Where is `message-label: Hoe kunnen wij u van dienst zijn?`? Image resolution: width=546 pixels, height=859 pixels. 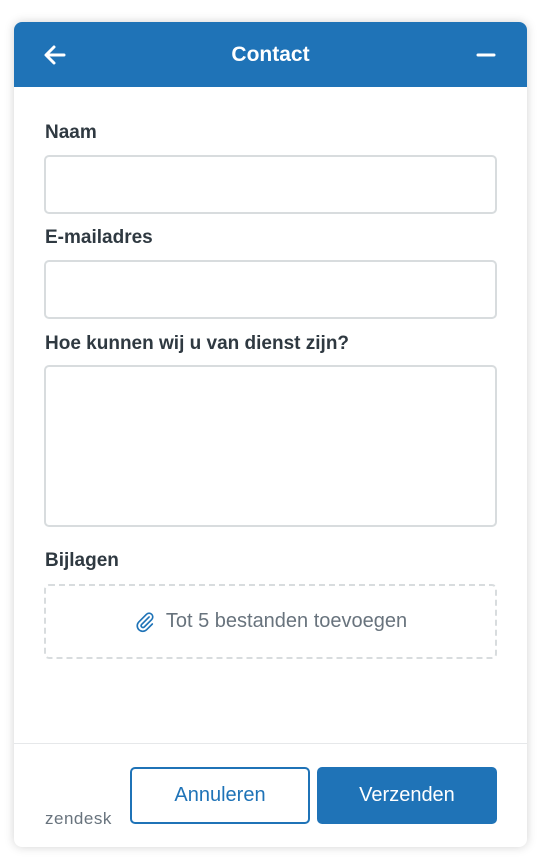 message-label: Hoe kunnen wij u van dienst zijn? is located at coordinates (197, 343).